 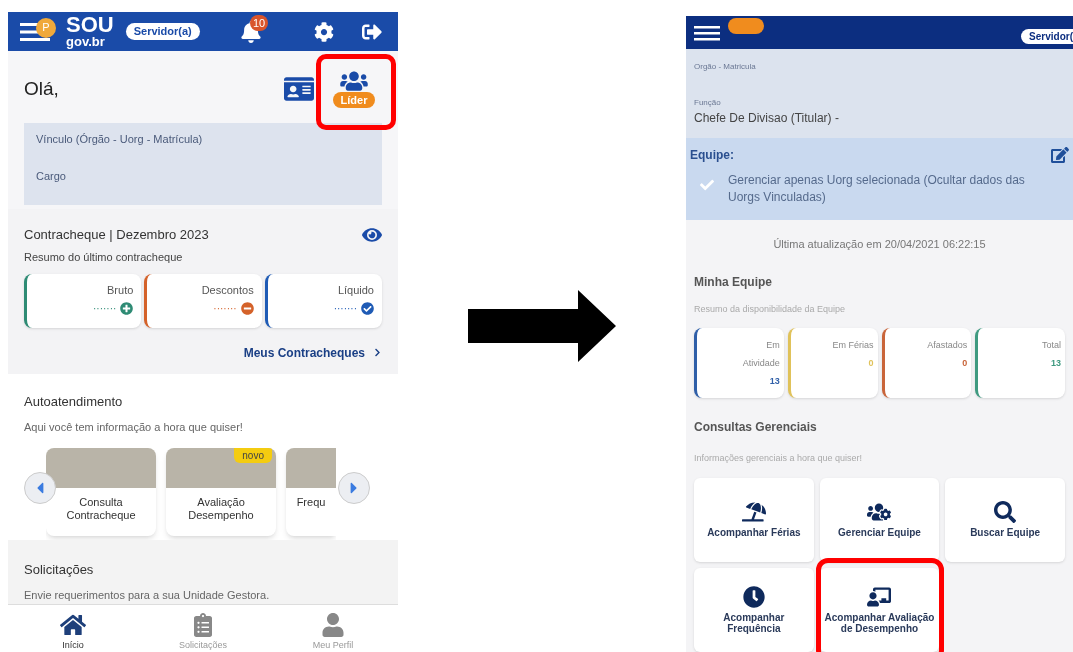 What do you see at coordinates (893, 189) in the screenshot?
I see `option-label: Gerenciar apenas Uorg selecionada (Ocultar dados das Uorgs Vinculadas)` at bounding box center [893, 189].